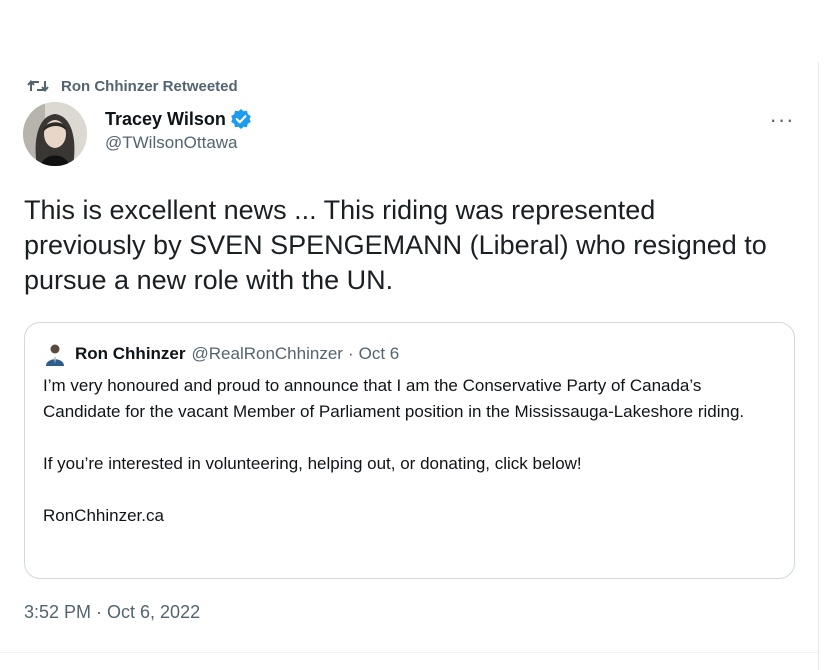  Describe the element at coordinates (413, 516) in the screenshot. I see `quote-link: RonChhinzer.ca` at that location.